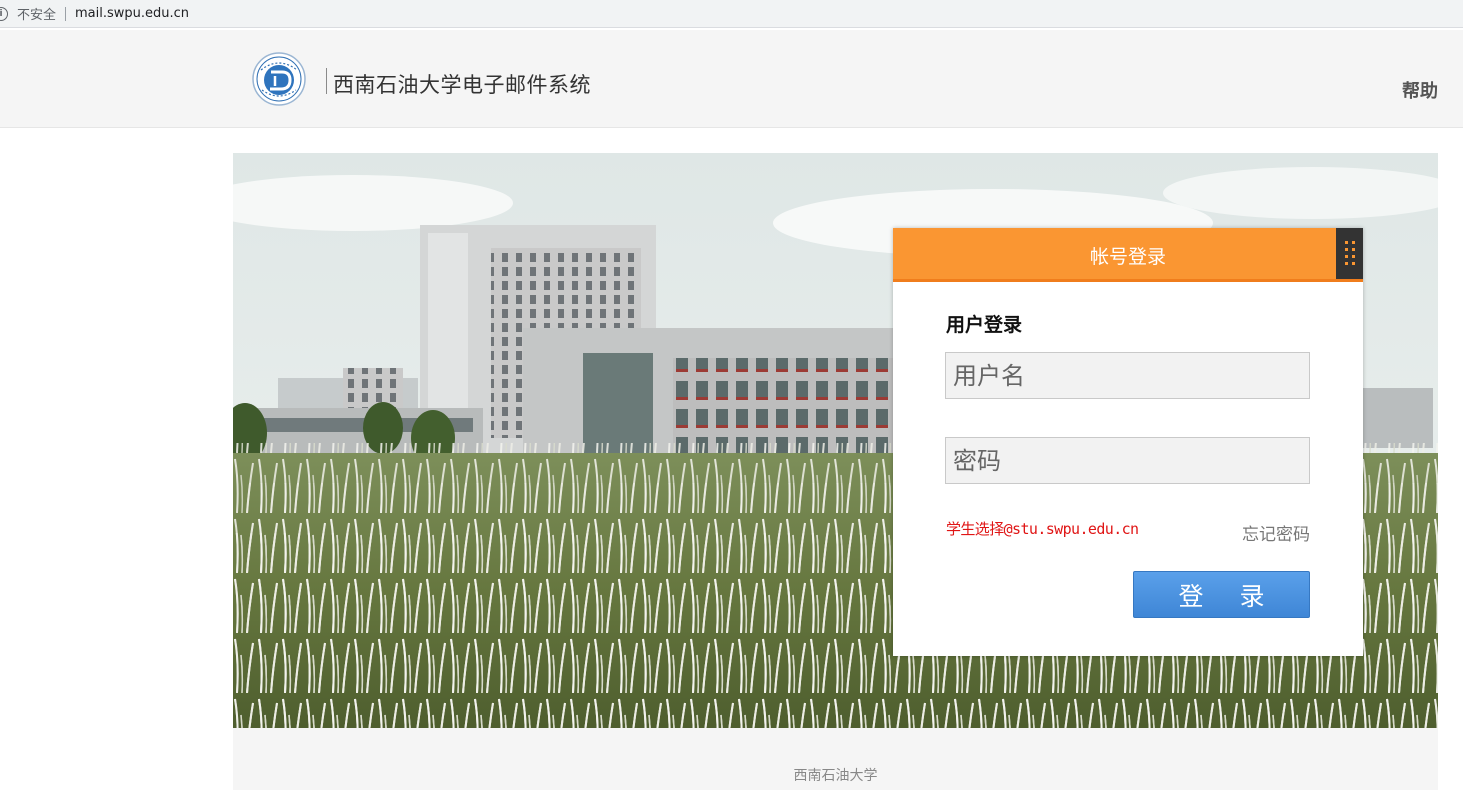  I want to click on browser-address-bar: i 不安全 mail.swpu.edu.cn, so click(731, 14).